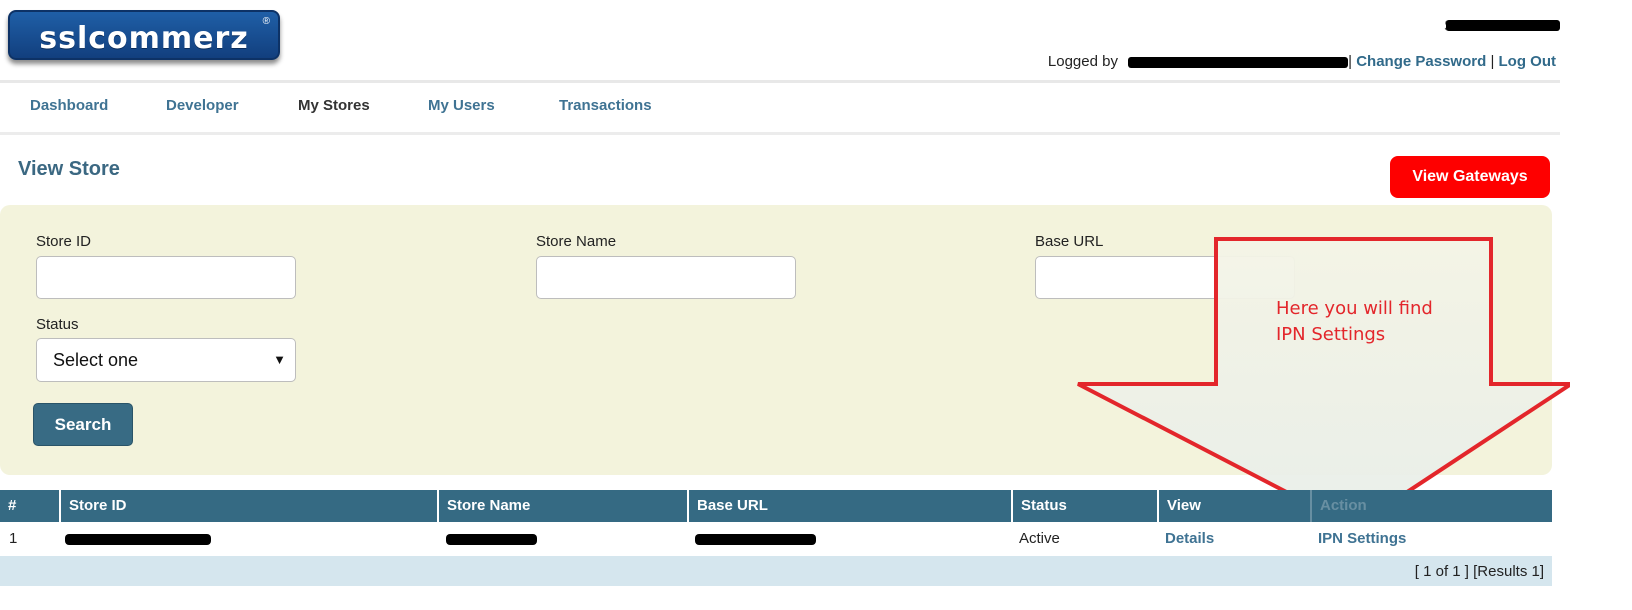  I want to click on annotation-line-2: IPN Settings, so click(1331, 334).